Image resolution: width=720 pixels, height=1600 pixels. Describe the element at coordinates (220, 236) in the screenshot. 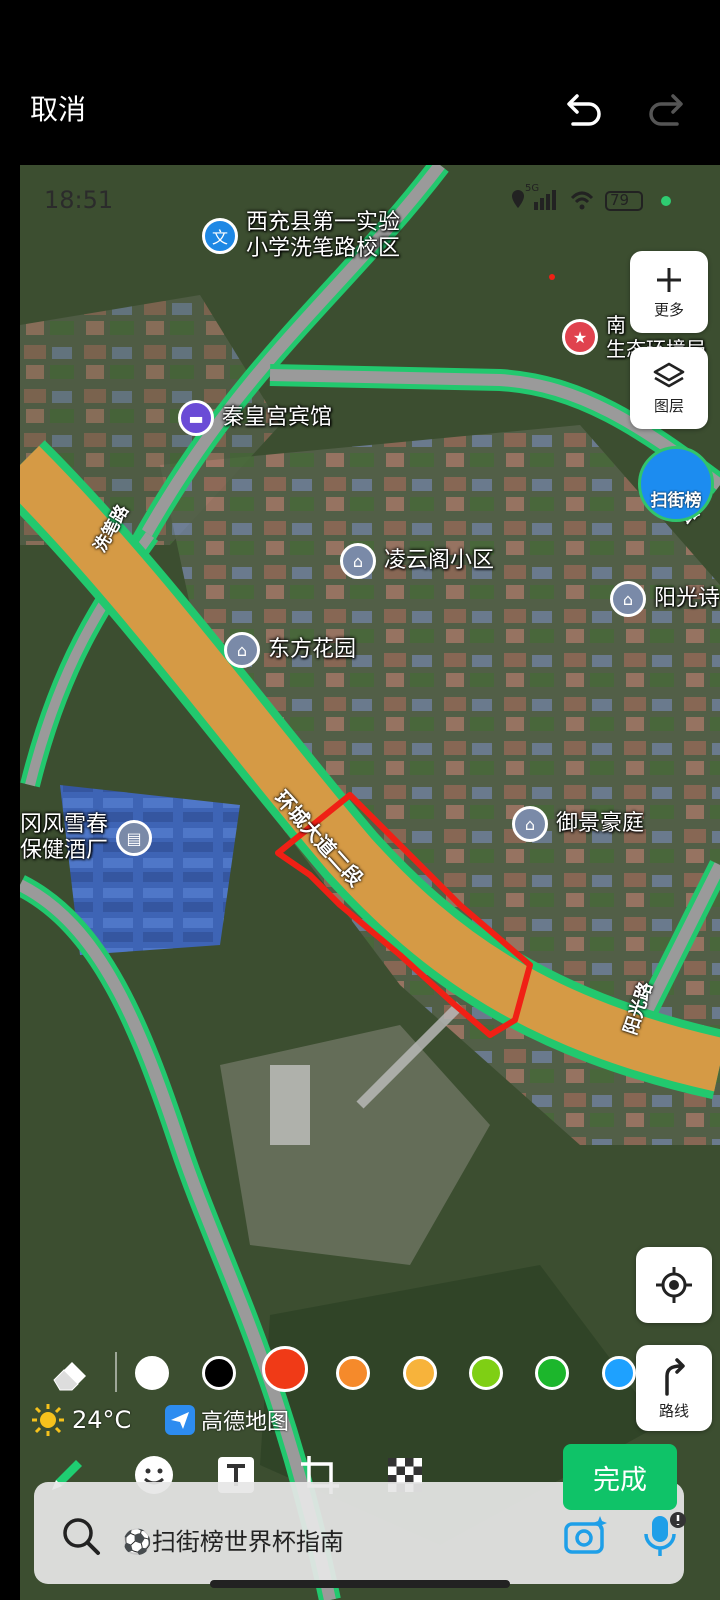

I see `school-icon: 文` at that location.